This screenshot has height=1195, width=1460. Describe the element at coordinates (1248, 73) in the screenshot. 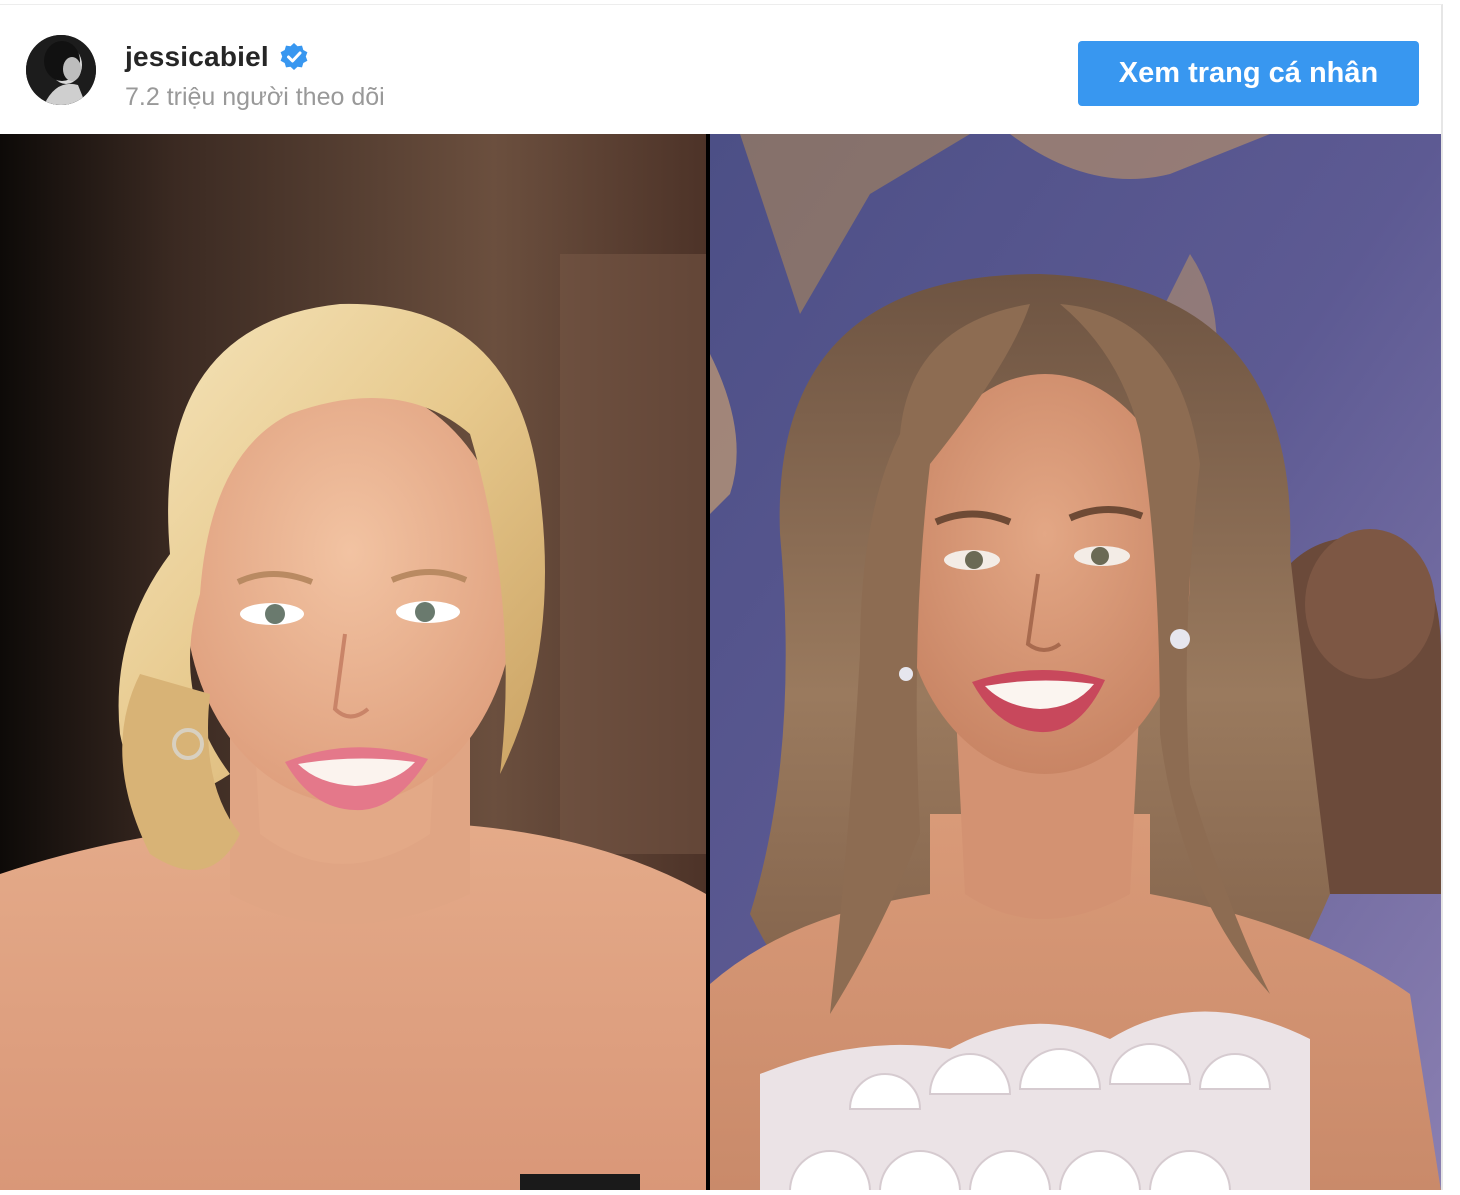

I see `view-profile-button: Xem trang cá nhân` at that location.